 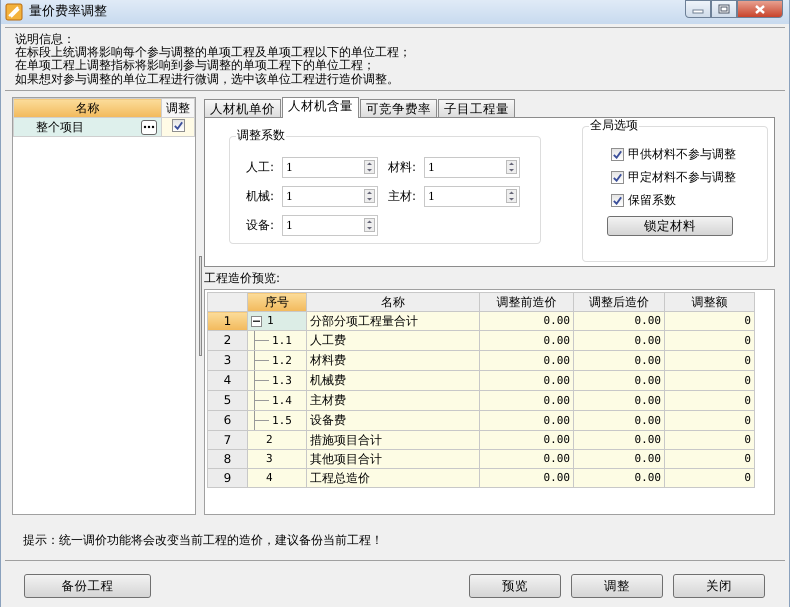 I want to click on row-number: 1, so click(x=228, y=321).